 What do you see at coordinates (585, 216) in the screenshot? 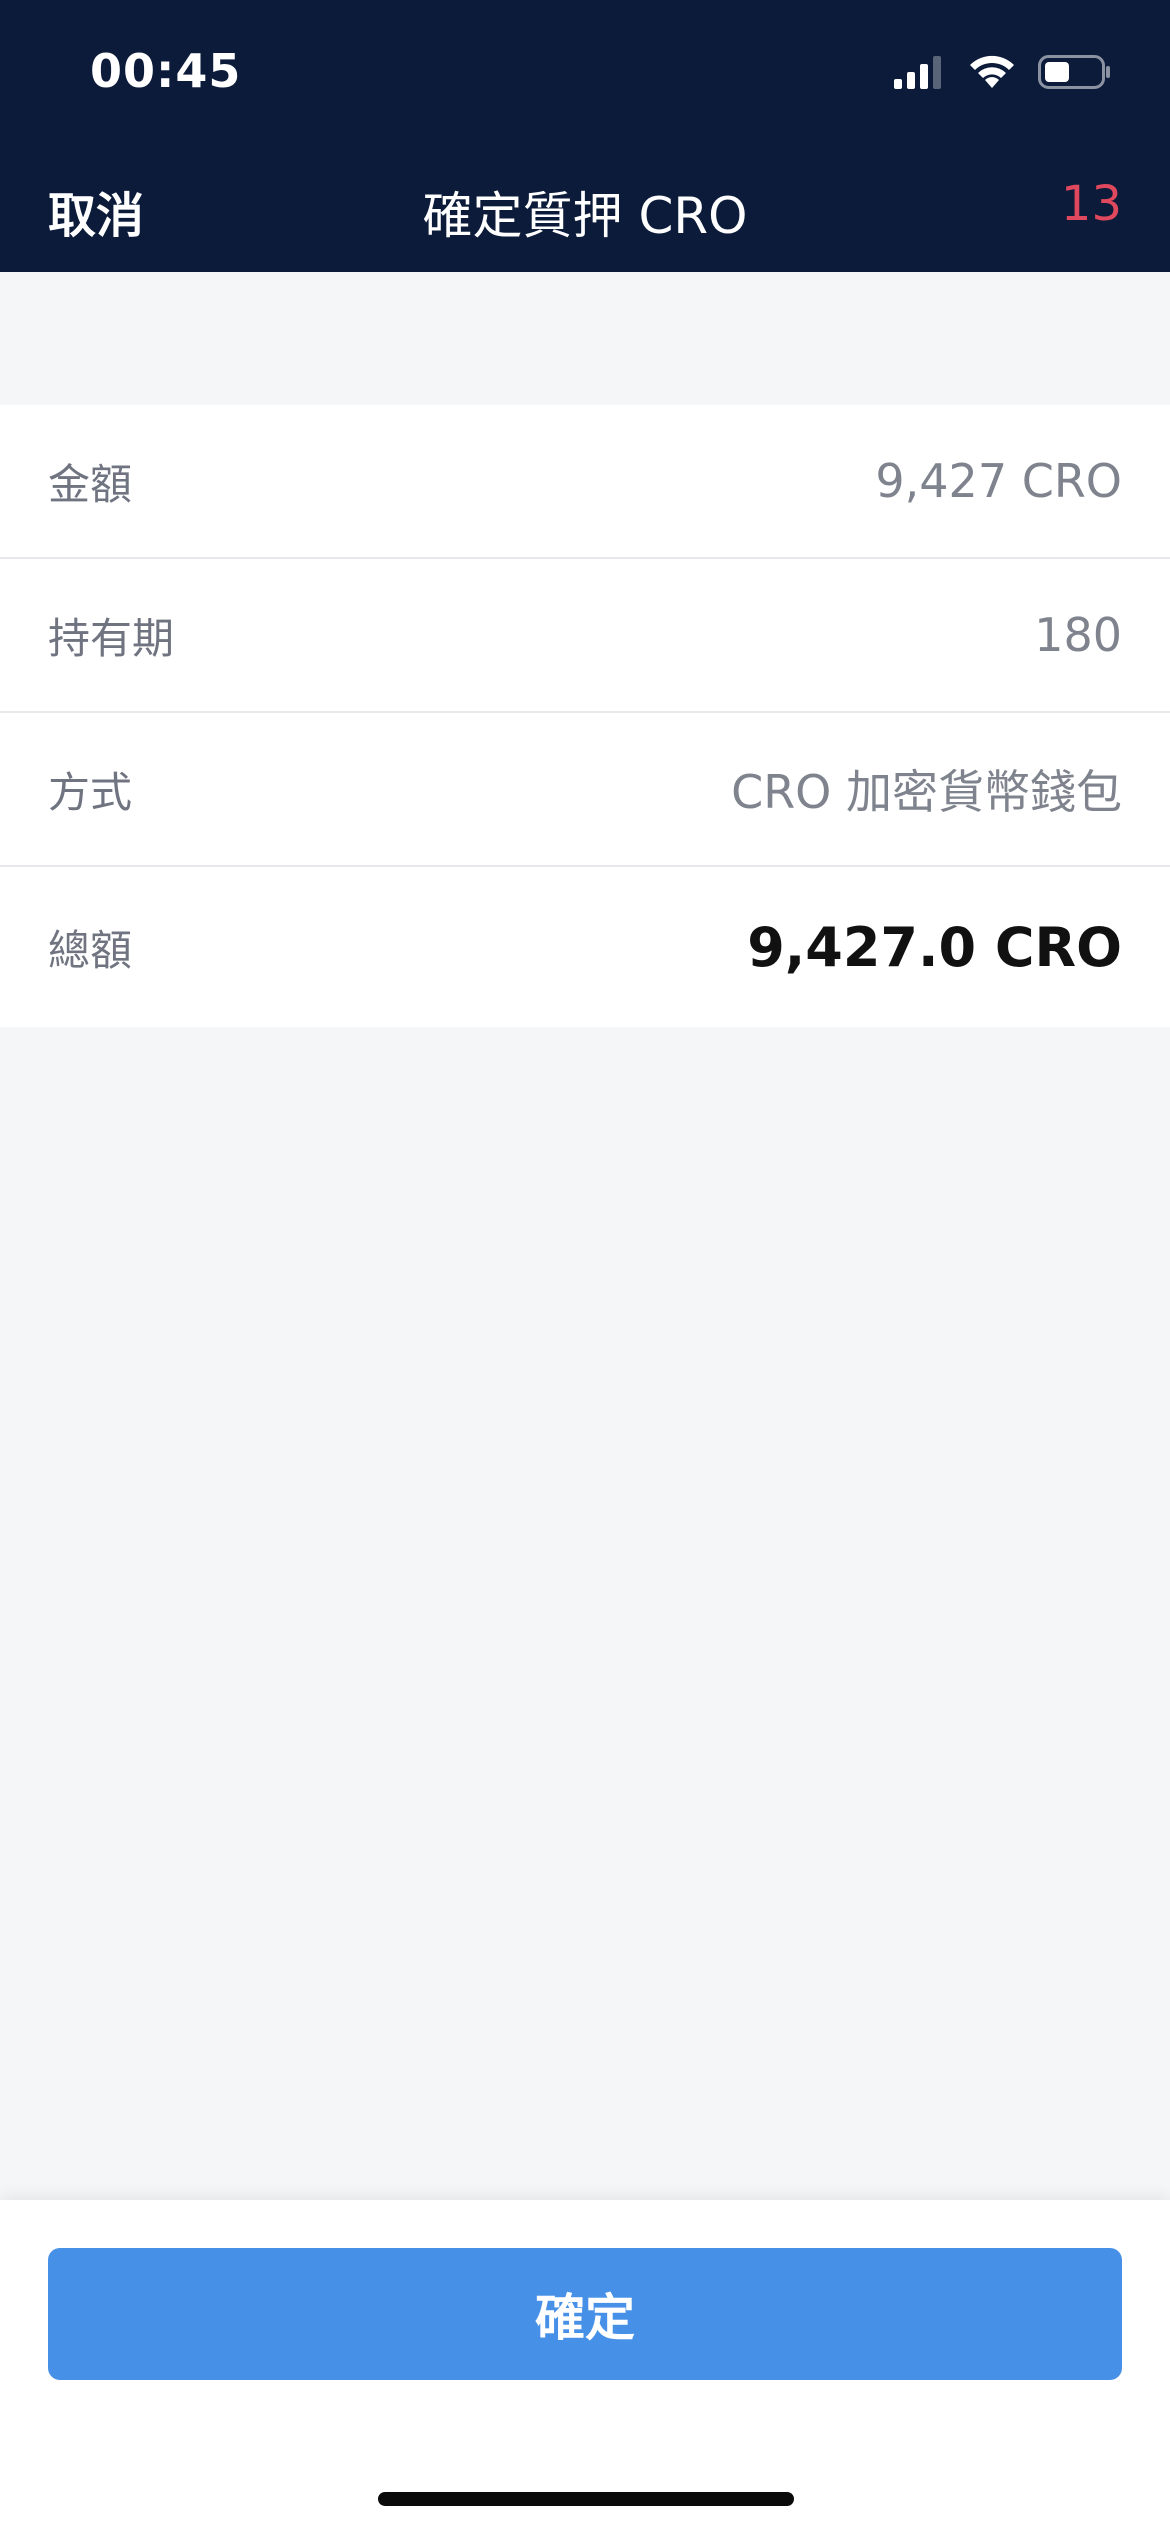
I see `page-title: 確定質押 CRO` at bounding box center [585, 216].